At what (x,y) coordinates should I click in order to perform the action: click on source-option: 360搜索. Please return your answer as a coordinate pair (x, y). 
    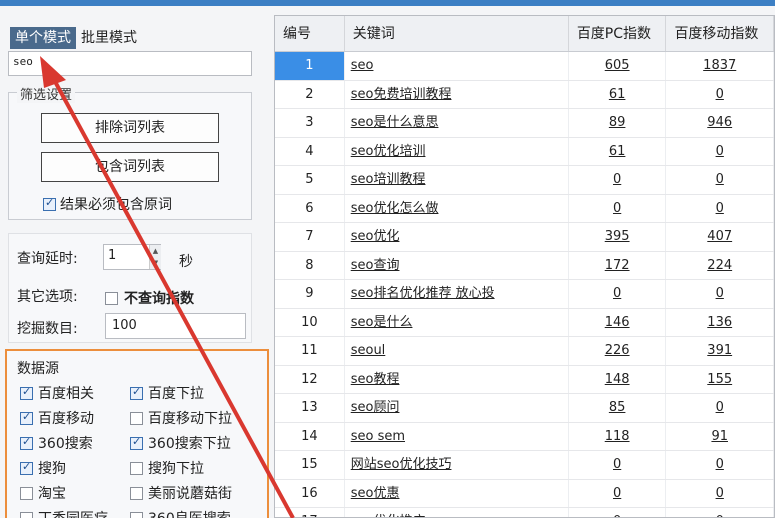
    Looking at the image, I should click on (56, 443).